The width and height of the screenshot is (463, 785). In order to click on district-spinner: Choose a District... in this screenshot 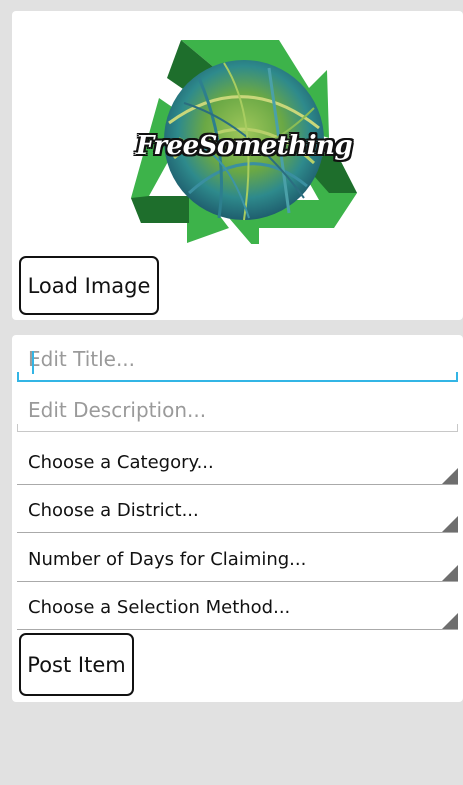, I will do `click(237, 511)`.